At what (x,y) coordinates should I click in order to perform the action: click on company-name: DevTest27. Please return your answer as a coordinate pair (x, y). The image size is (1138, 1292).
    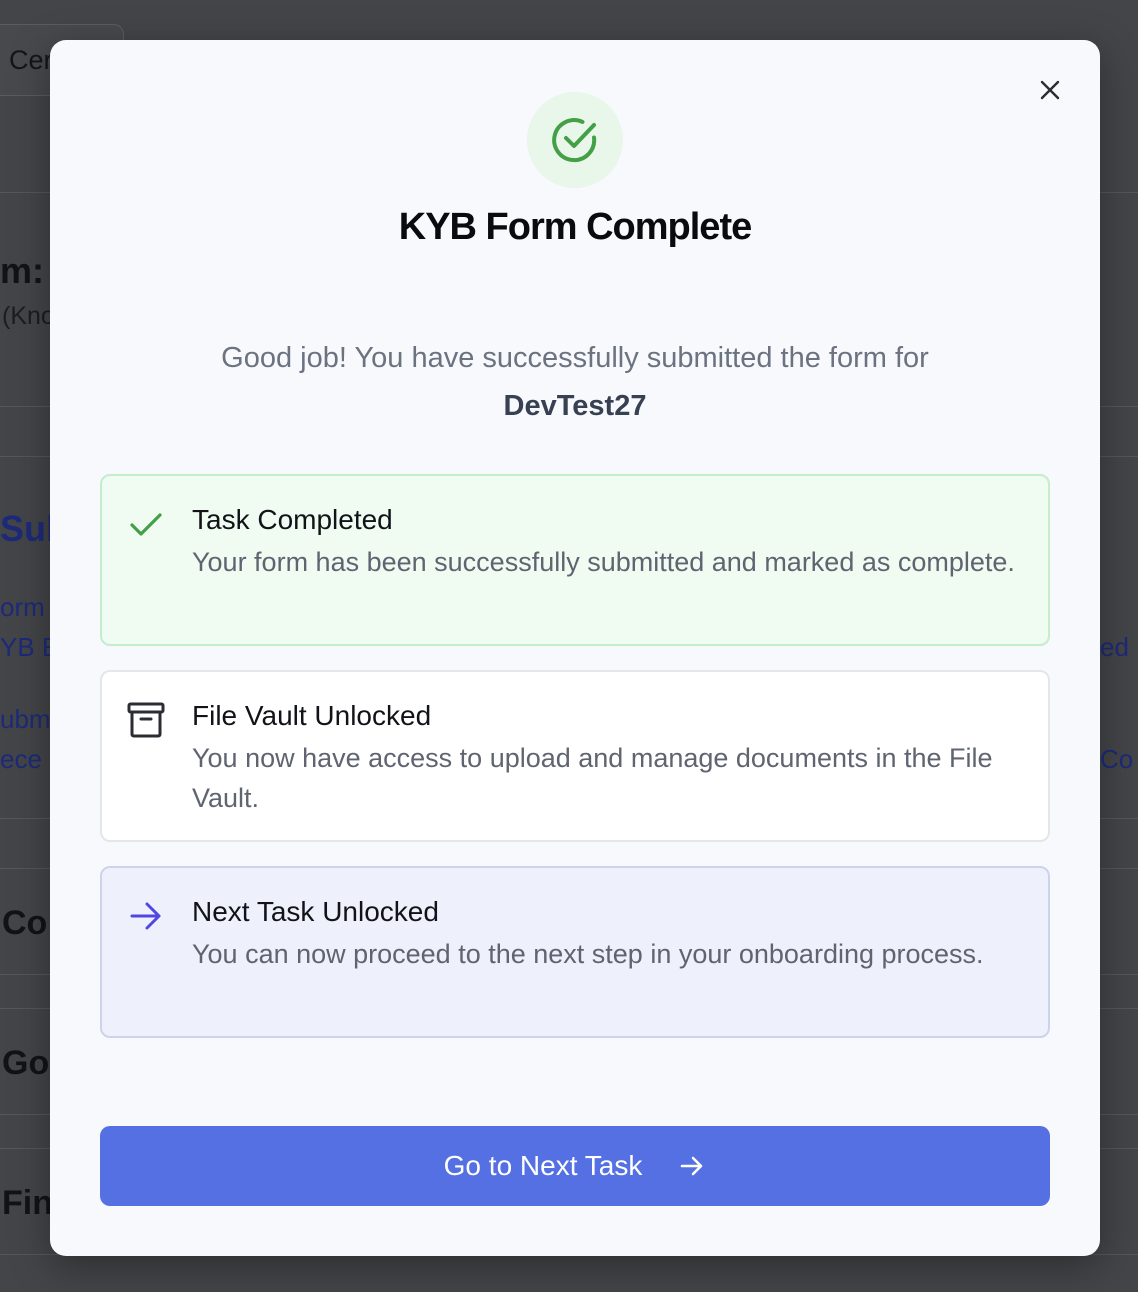
    Looking at the image, I should click on (575, 406).